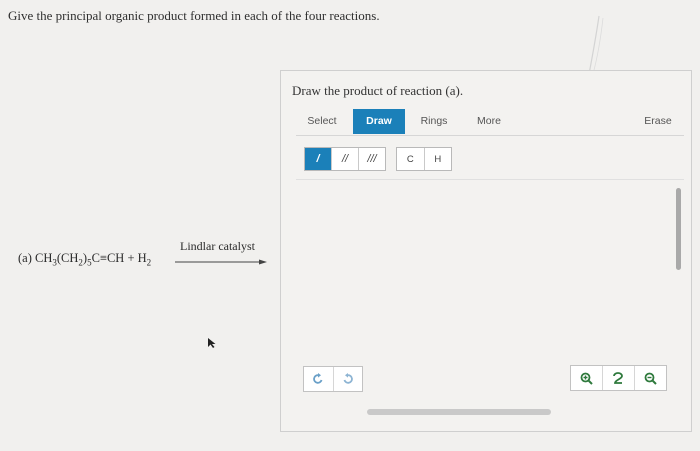 This screenshot has width=700, height=451. I want to click on hydrogen-atom-button: H, so click(438, 159).